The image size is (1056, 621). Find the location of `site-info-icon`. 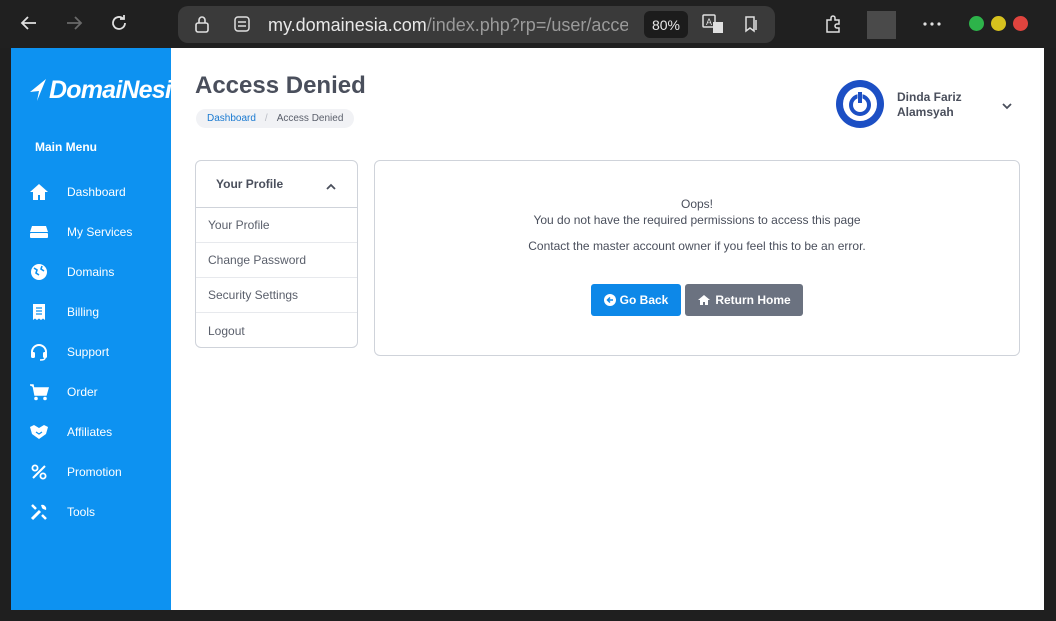

site-info-icon is located at coordinates (242, 24).